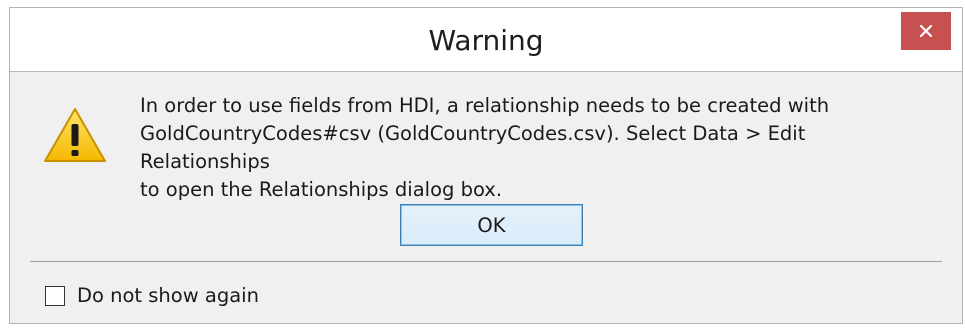  What do you see at coordinates (321, 189) in the screenshot?
I see `message-line: to open the Relationships dialog box.` at bounding box center [321, 189].